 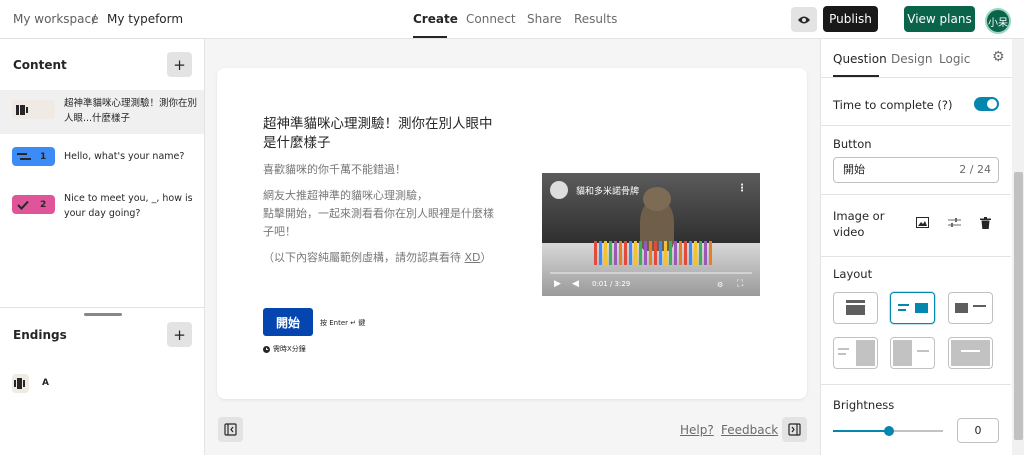 I want to click on avatar: 小呆, so click(x=998, y=21).